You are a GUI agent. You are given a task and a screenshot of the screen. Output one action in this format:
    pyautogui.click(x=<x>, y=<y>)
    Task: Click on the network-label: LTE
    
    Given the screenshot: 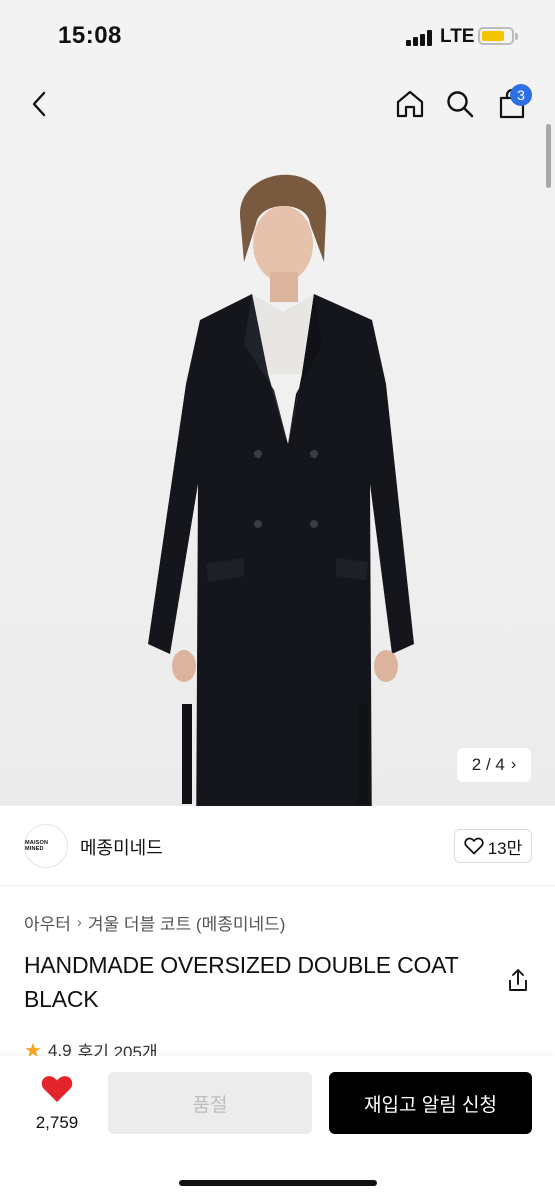 What is the action you would take?
    pyautogui.click(x=457, y=36)
    